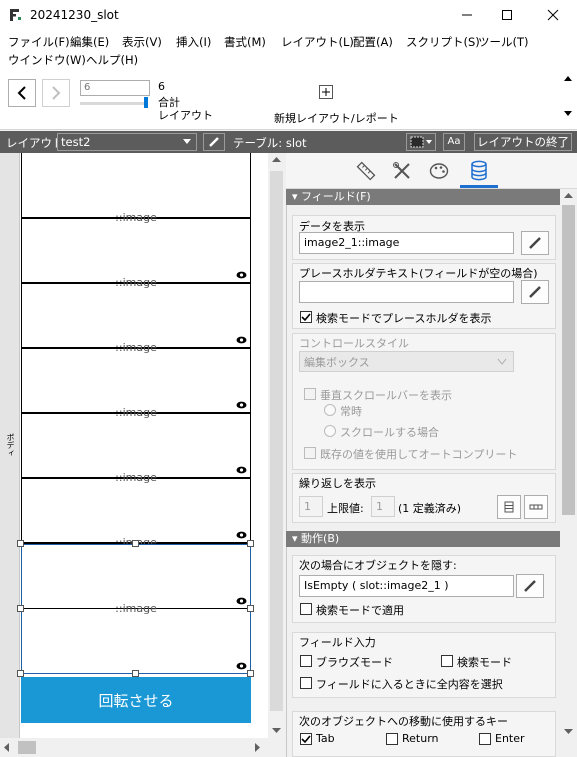 The width and height of the screenshot is (577, 757). I want to click on canvas-scroll-thumb, so click(276, 441).